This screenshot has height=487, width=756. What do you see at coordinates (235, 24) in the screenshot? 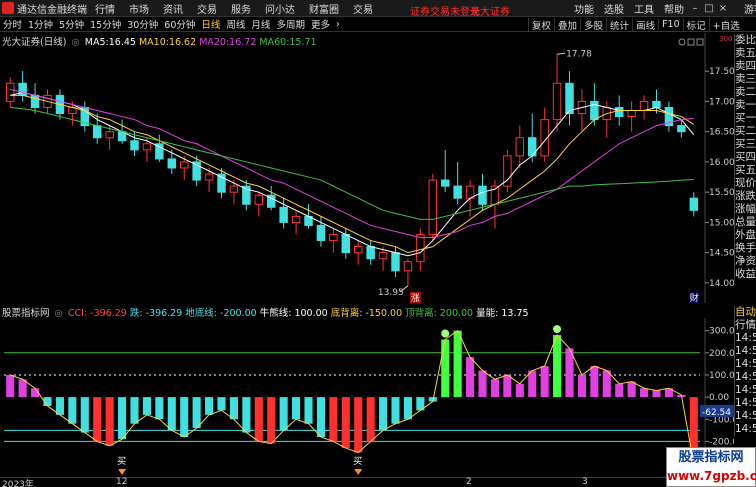
I see `period-weekly: 周线` at bounding box center [235, 24].